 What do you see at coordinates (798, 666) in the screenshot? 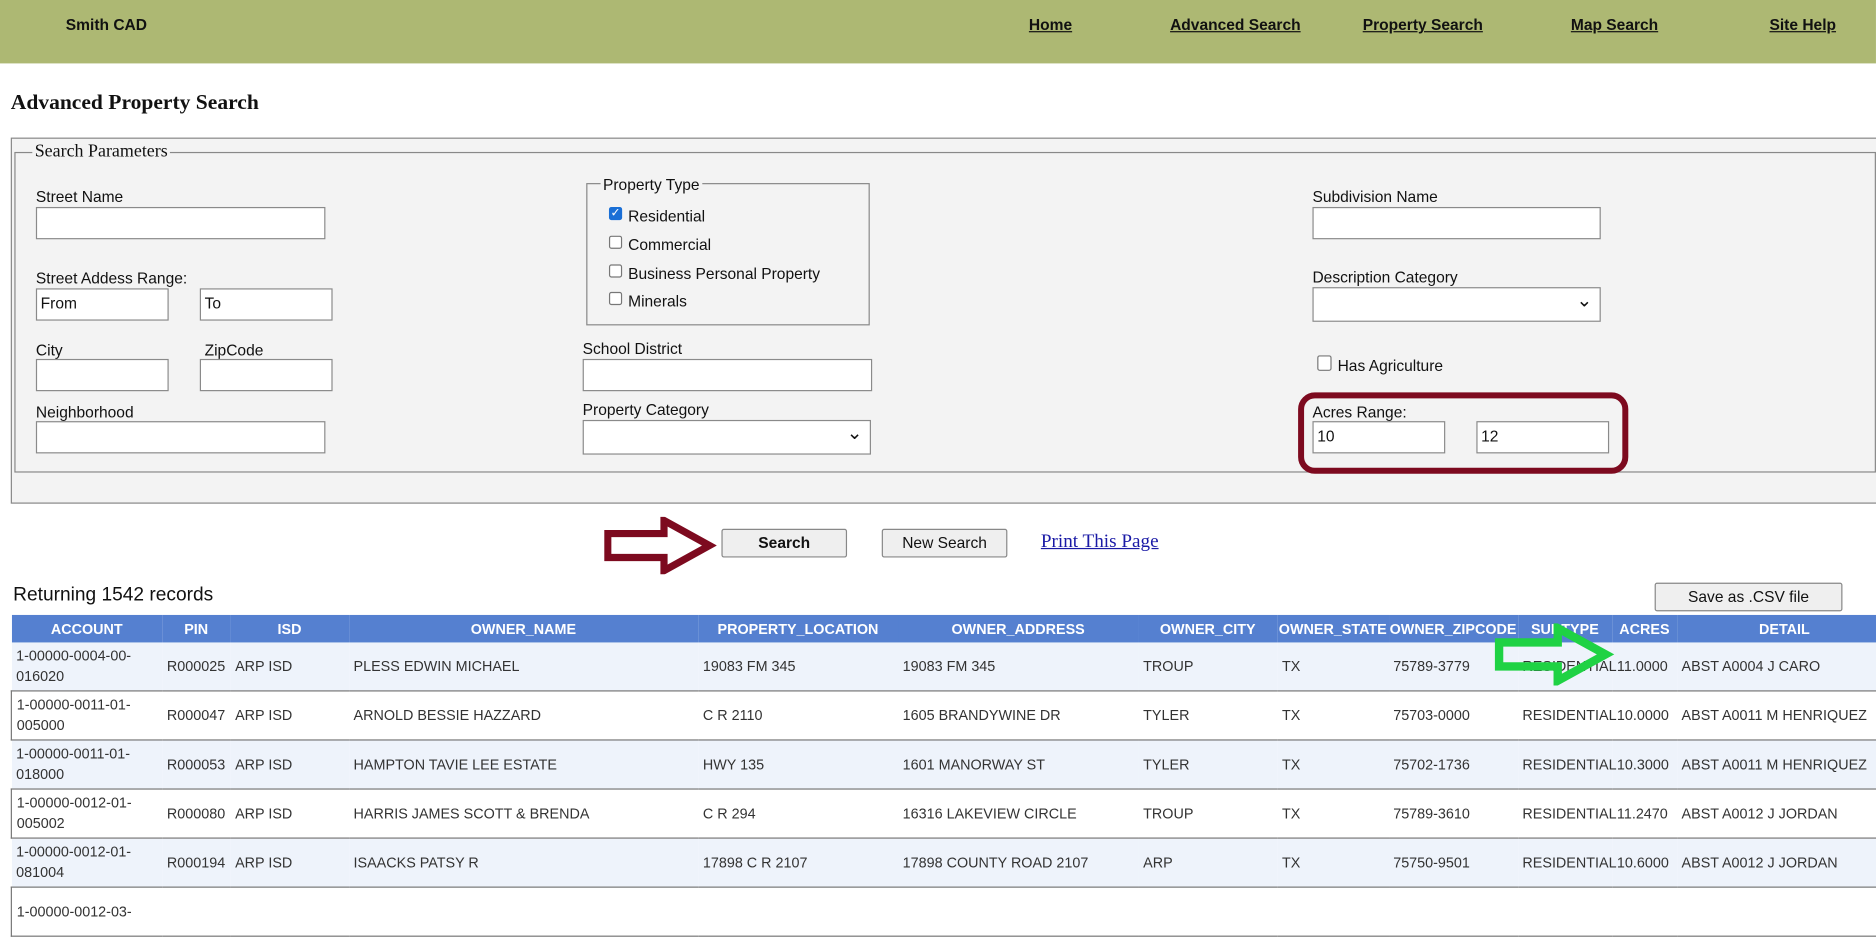
I see `cell-property-location: 19083 FM 345` at bounding box center [798, 666].